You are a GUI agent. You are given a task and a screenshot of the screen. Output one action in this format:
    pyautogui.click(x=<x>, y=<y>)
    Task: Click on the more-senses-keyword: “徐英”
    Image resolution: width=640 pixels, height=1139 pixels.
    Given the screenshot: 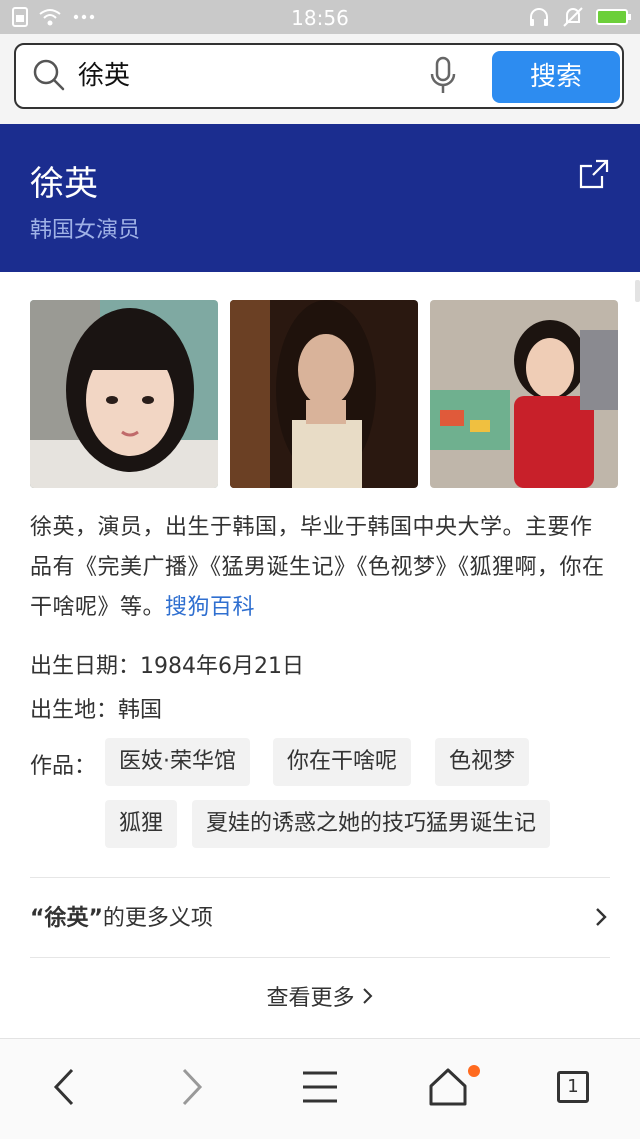 What is the action you would take?
    pyautogui.click(x=66, y=918)
    